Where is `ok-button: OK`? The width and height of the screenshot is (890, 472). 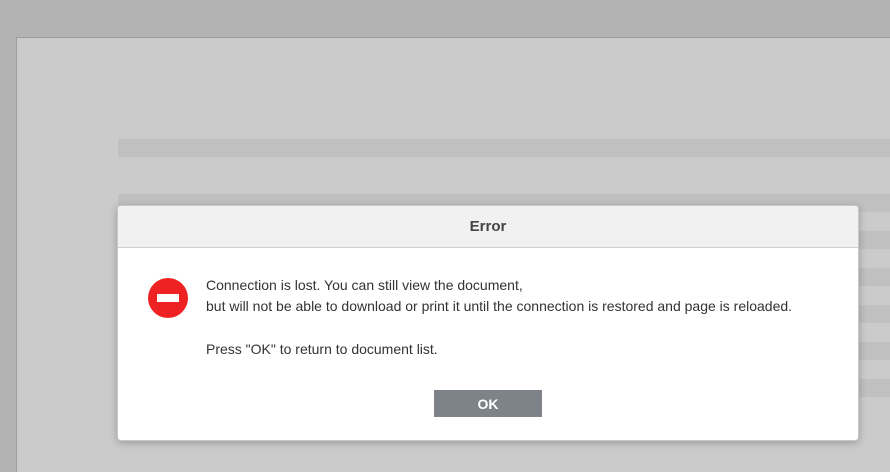
ok-button: OK is located at coordinates (488, 403).